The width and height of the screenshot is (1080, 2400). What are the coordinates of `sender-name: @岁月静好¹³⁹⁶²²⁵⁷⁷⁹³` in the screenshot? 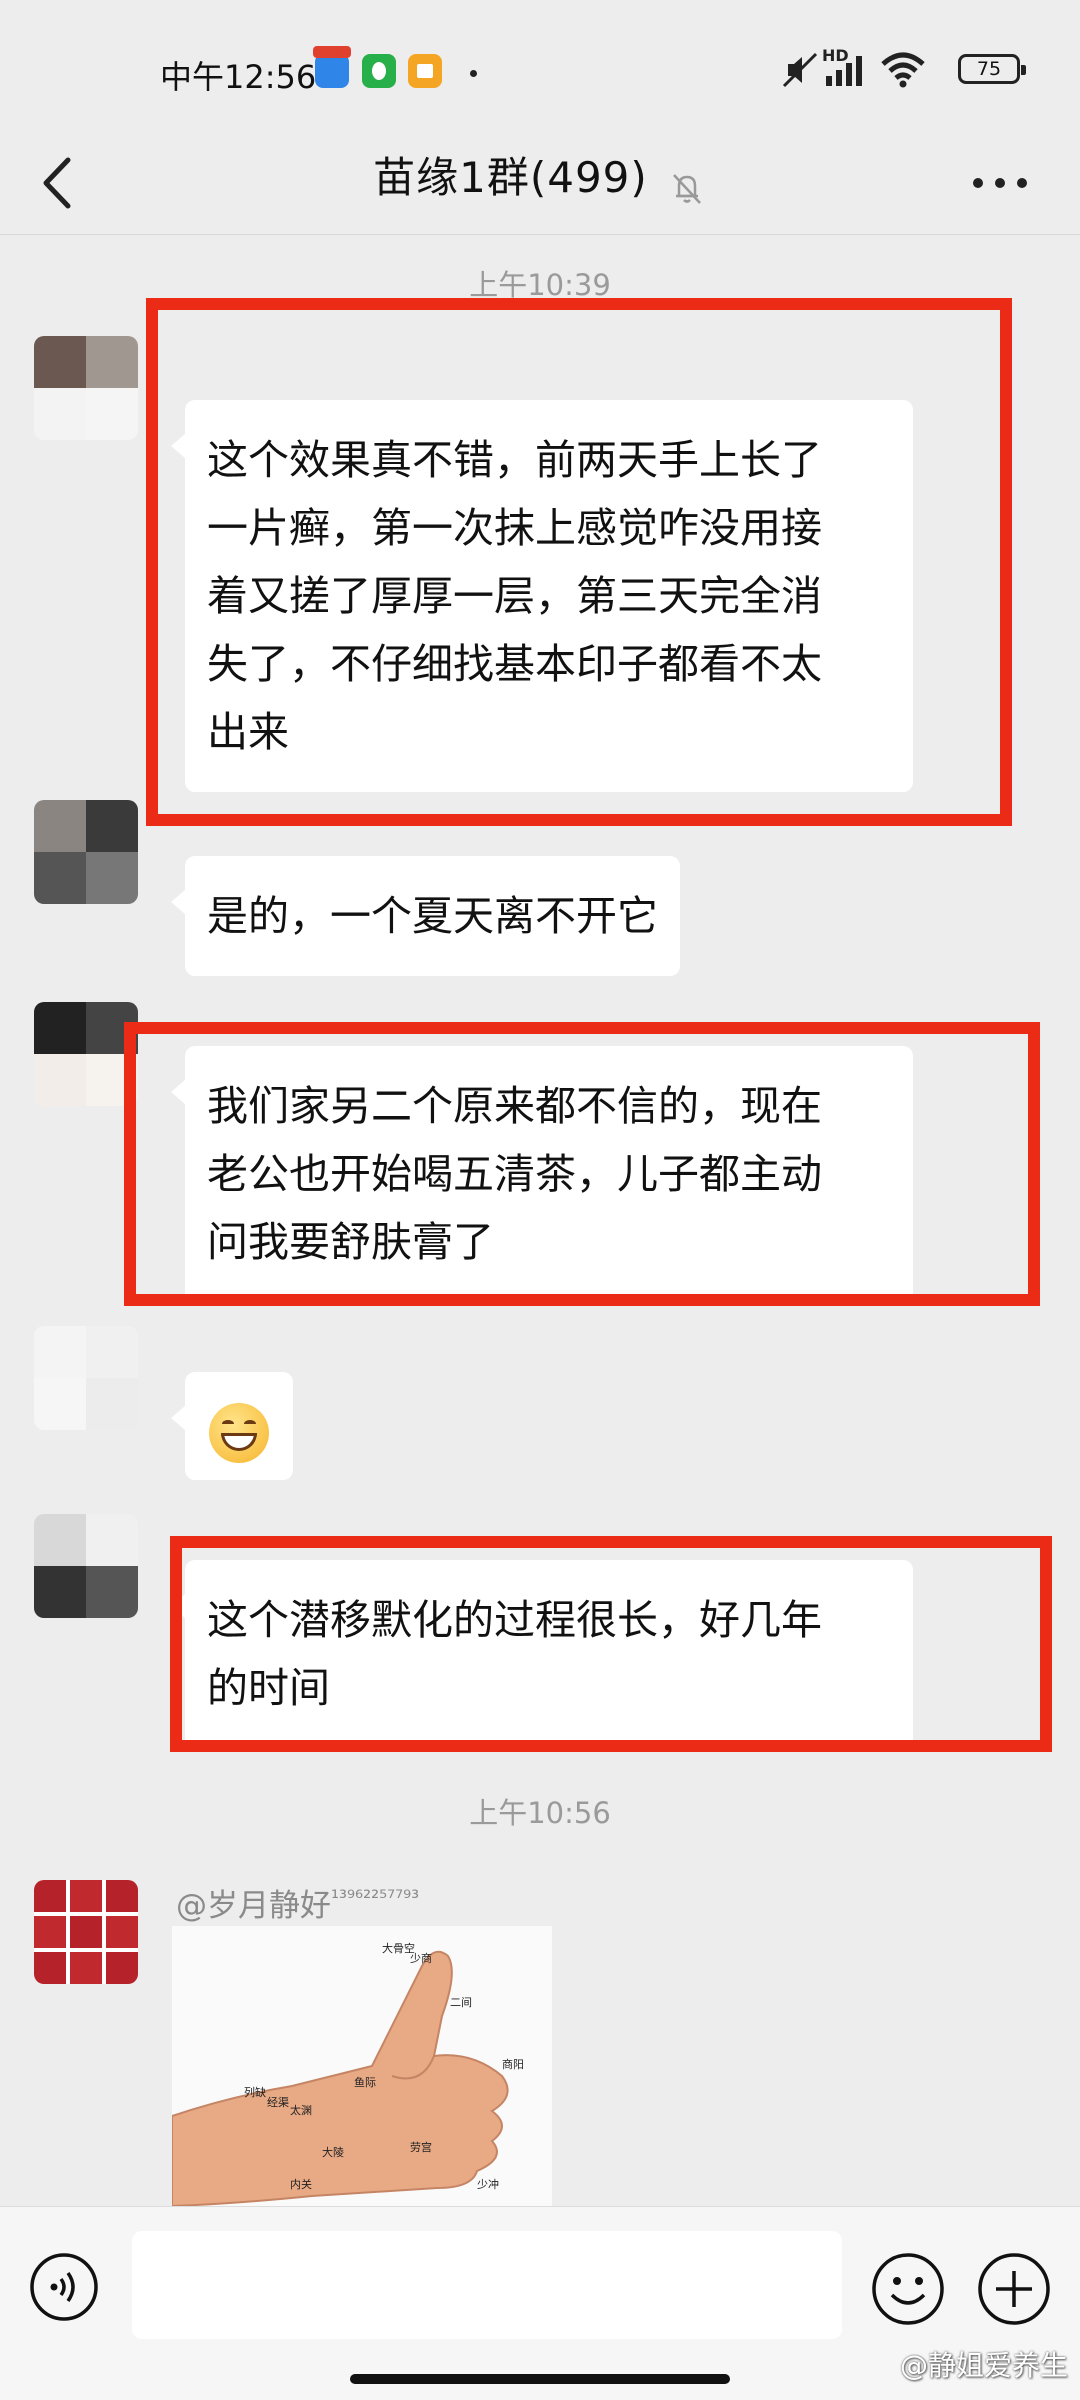 It's located at (298, 1904).